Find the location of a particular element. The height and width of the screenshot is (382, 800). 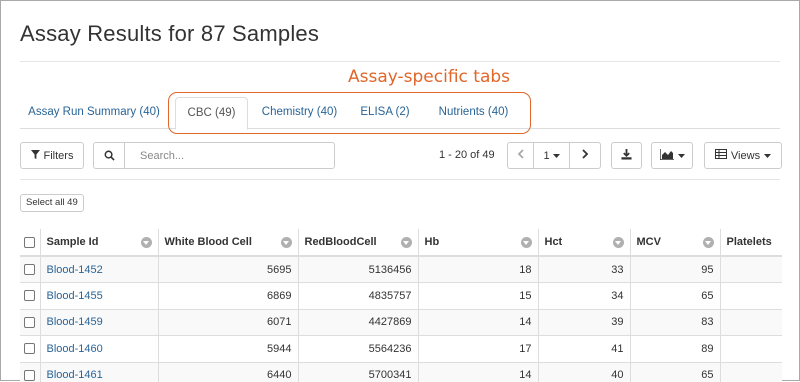

table-row: Blood-1459 6071 4427869 14 39 83 is located at coordinates (401, 322).